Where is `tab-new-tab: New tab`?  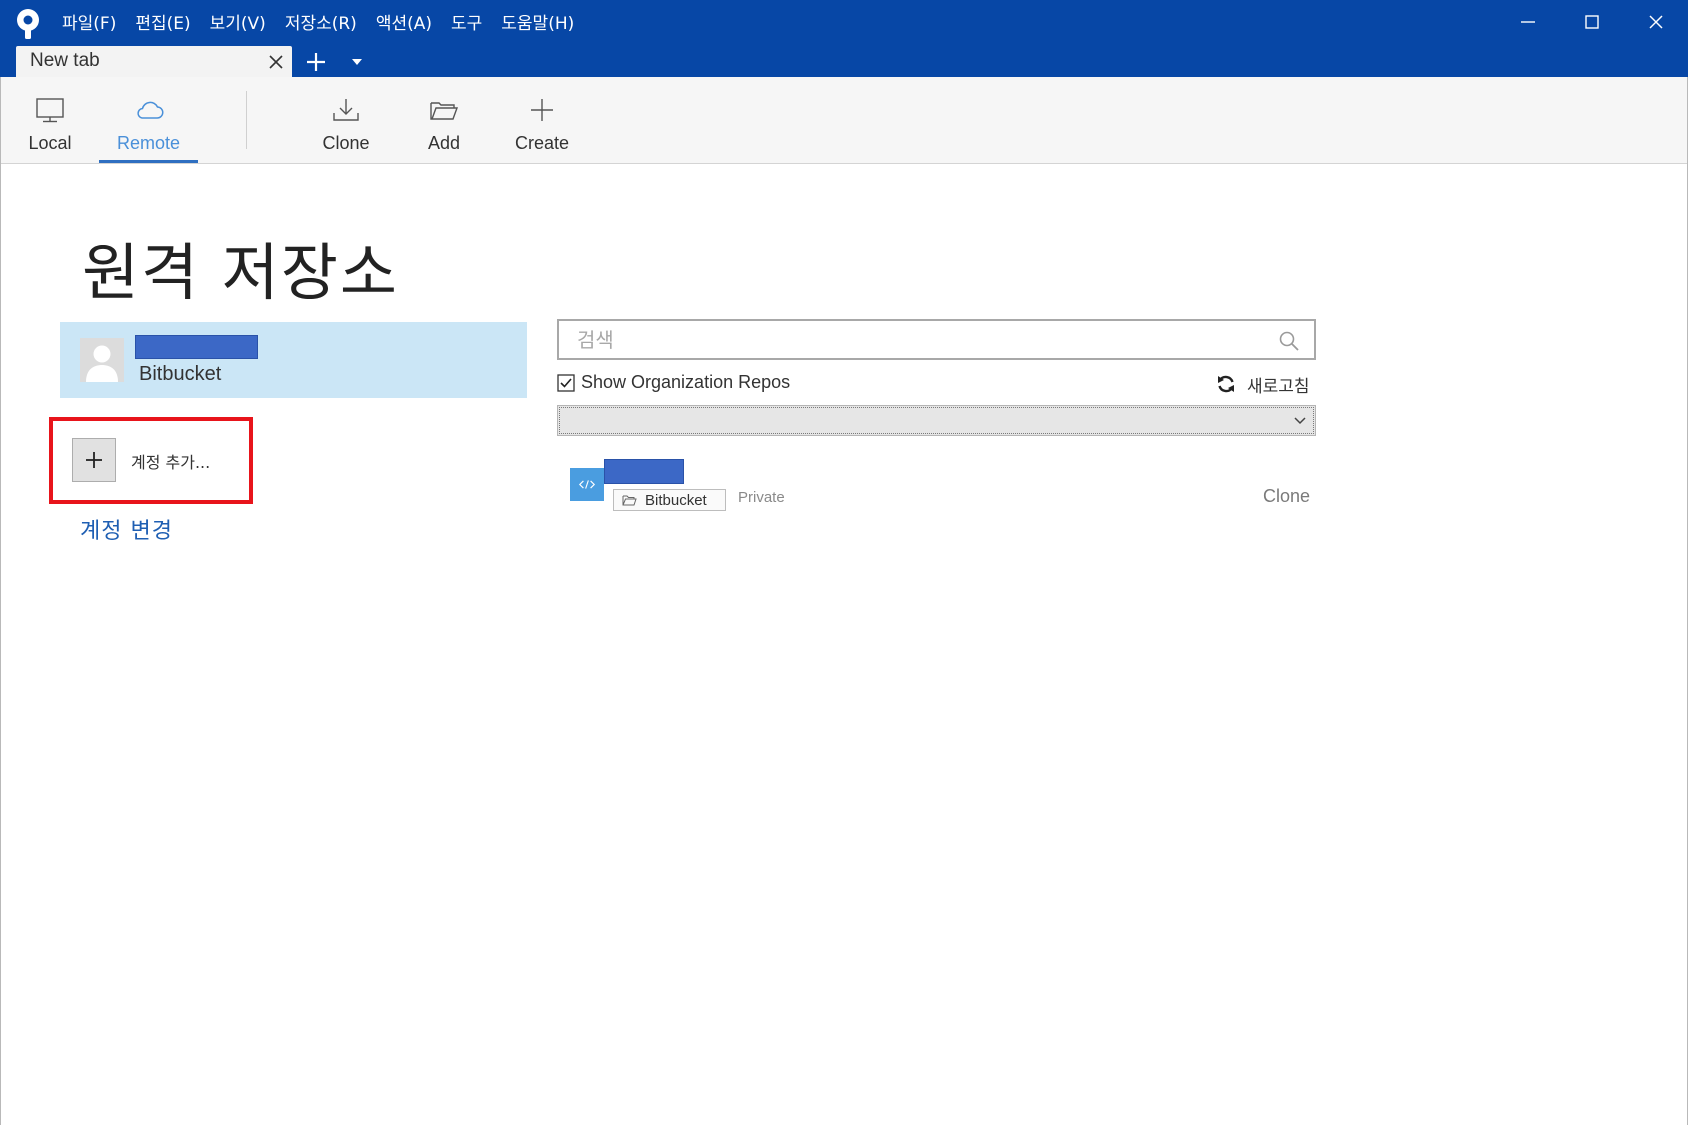
tab-new-tab: New tab is located at coordinates (154, 61).